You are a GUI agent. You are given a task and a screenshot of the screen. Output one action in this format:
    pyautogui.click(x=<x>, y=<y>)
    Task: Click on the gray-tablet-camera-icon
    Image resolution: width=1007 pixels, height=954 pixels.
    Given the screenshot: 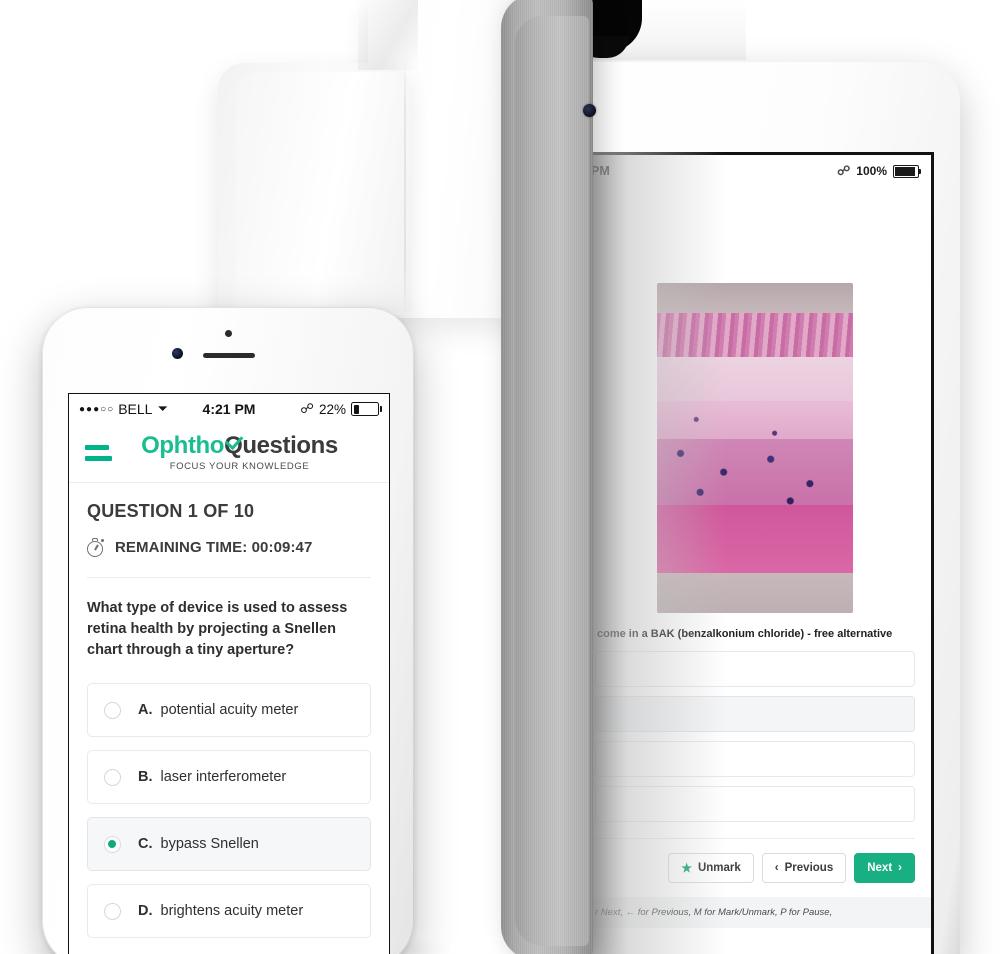 What is the action you would take?
    pyautogui.click(x=589, y=110)
    